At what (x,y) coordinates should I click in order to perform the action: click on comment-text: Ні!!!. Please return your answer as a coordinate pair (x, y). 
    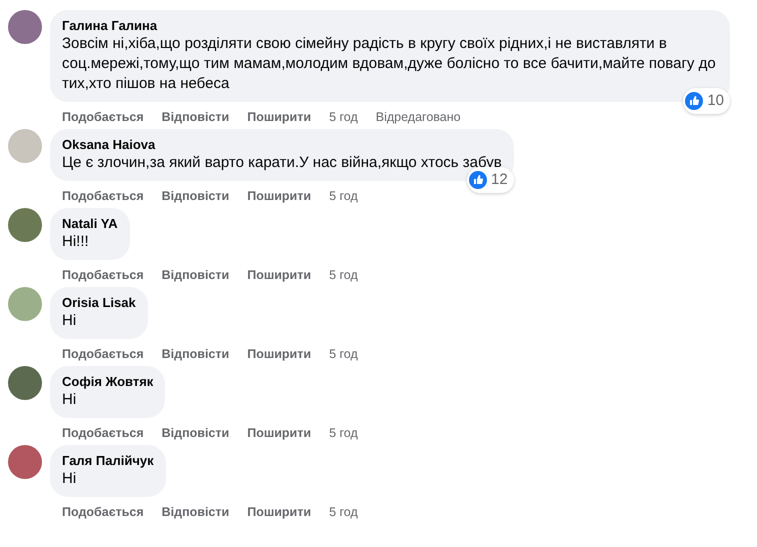
    Looking at the image, I should click on (76, 242).